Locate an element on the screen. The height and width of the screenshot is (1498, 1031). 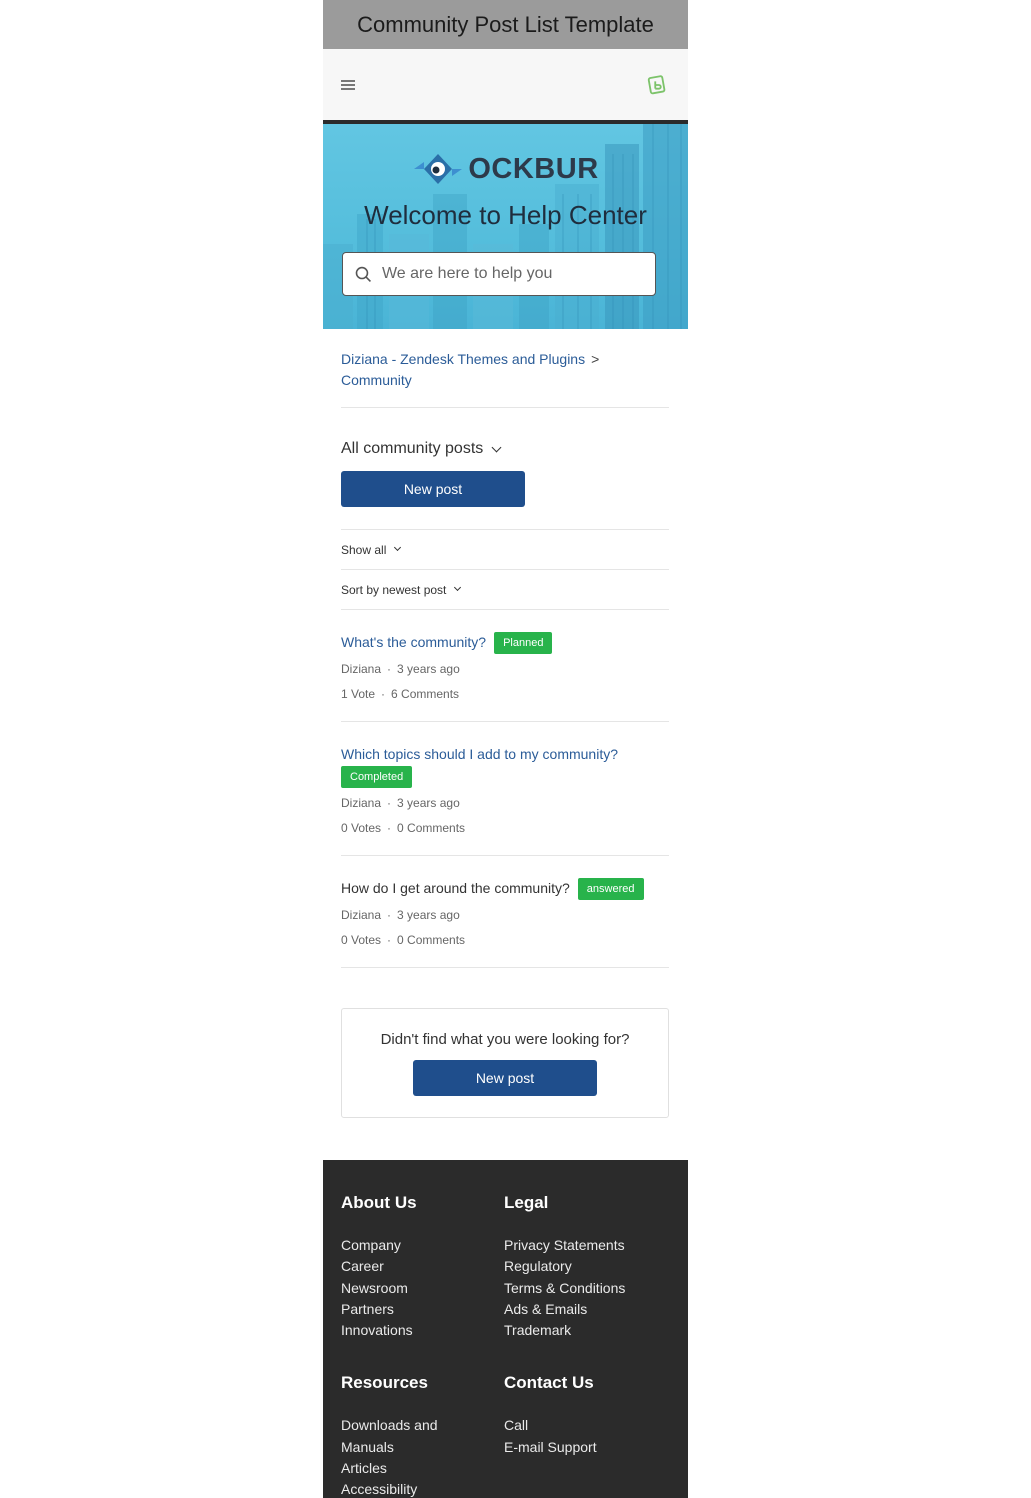
post-comments: 6 Comments is located at coordinates (425, 694).